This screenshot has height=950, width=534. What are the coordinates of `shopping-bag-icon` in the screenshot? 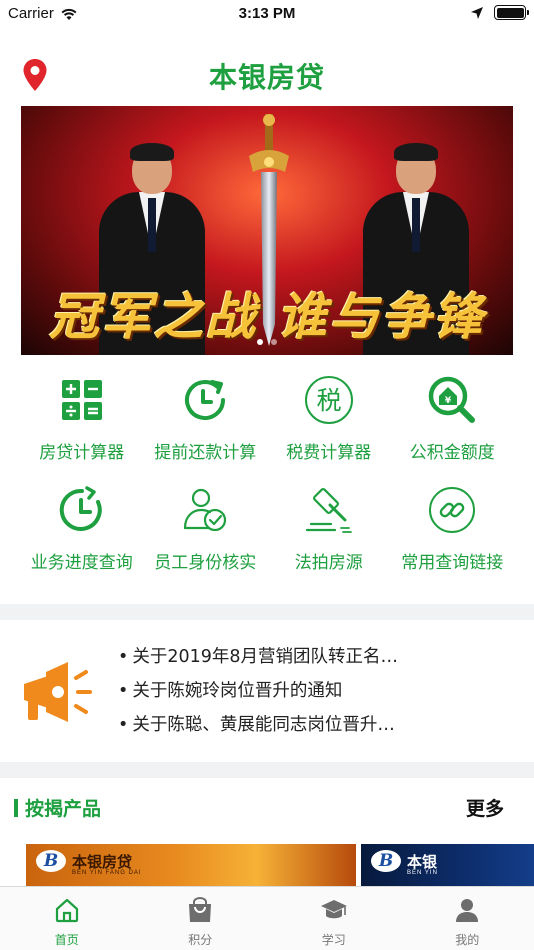 It's located at (200, 909).